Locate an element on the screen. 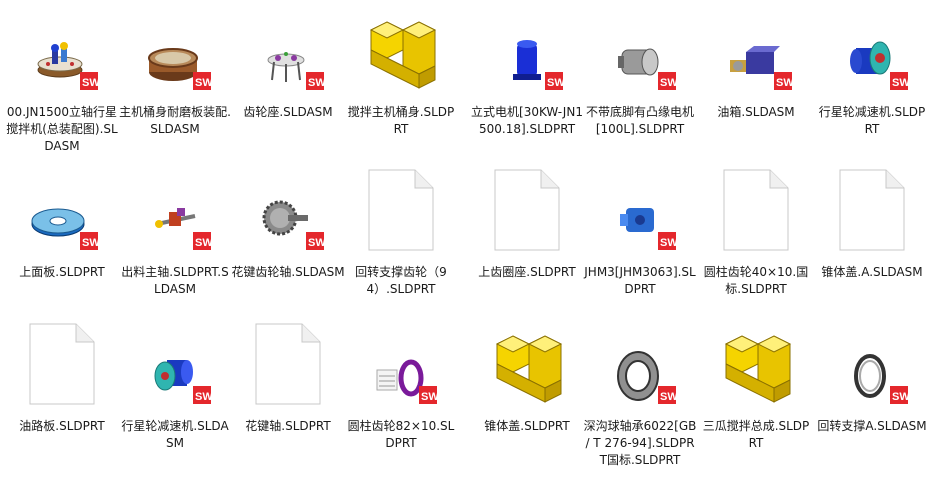 This screenshot has width=935, height=479. file-label: 主机桶身耐磨板装配.SLDASM is located at coordinates (175, 120).